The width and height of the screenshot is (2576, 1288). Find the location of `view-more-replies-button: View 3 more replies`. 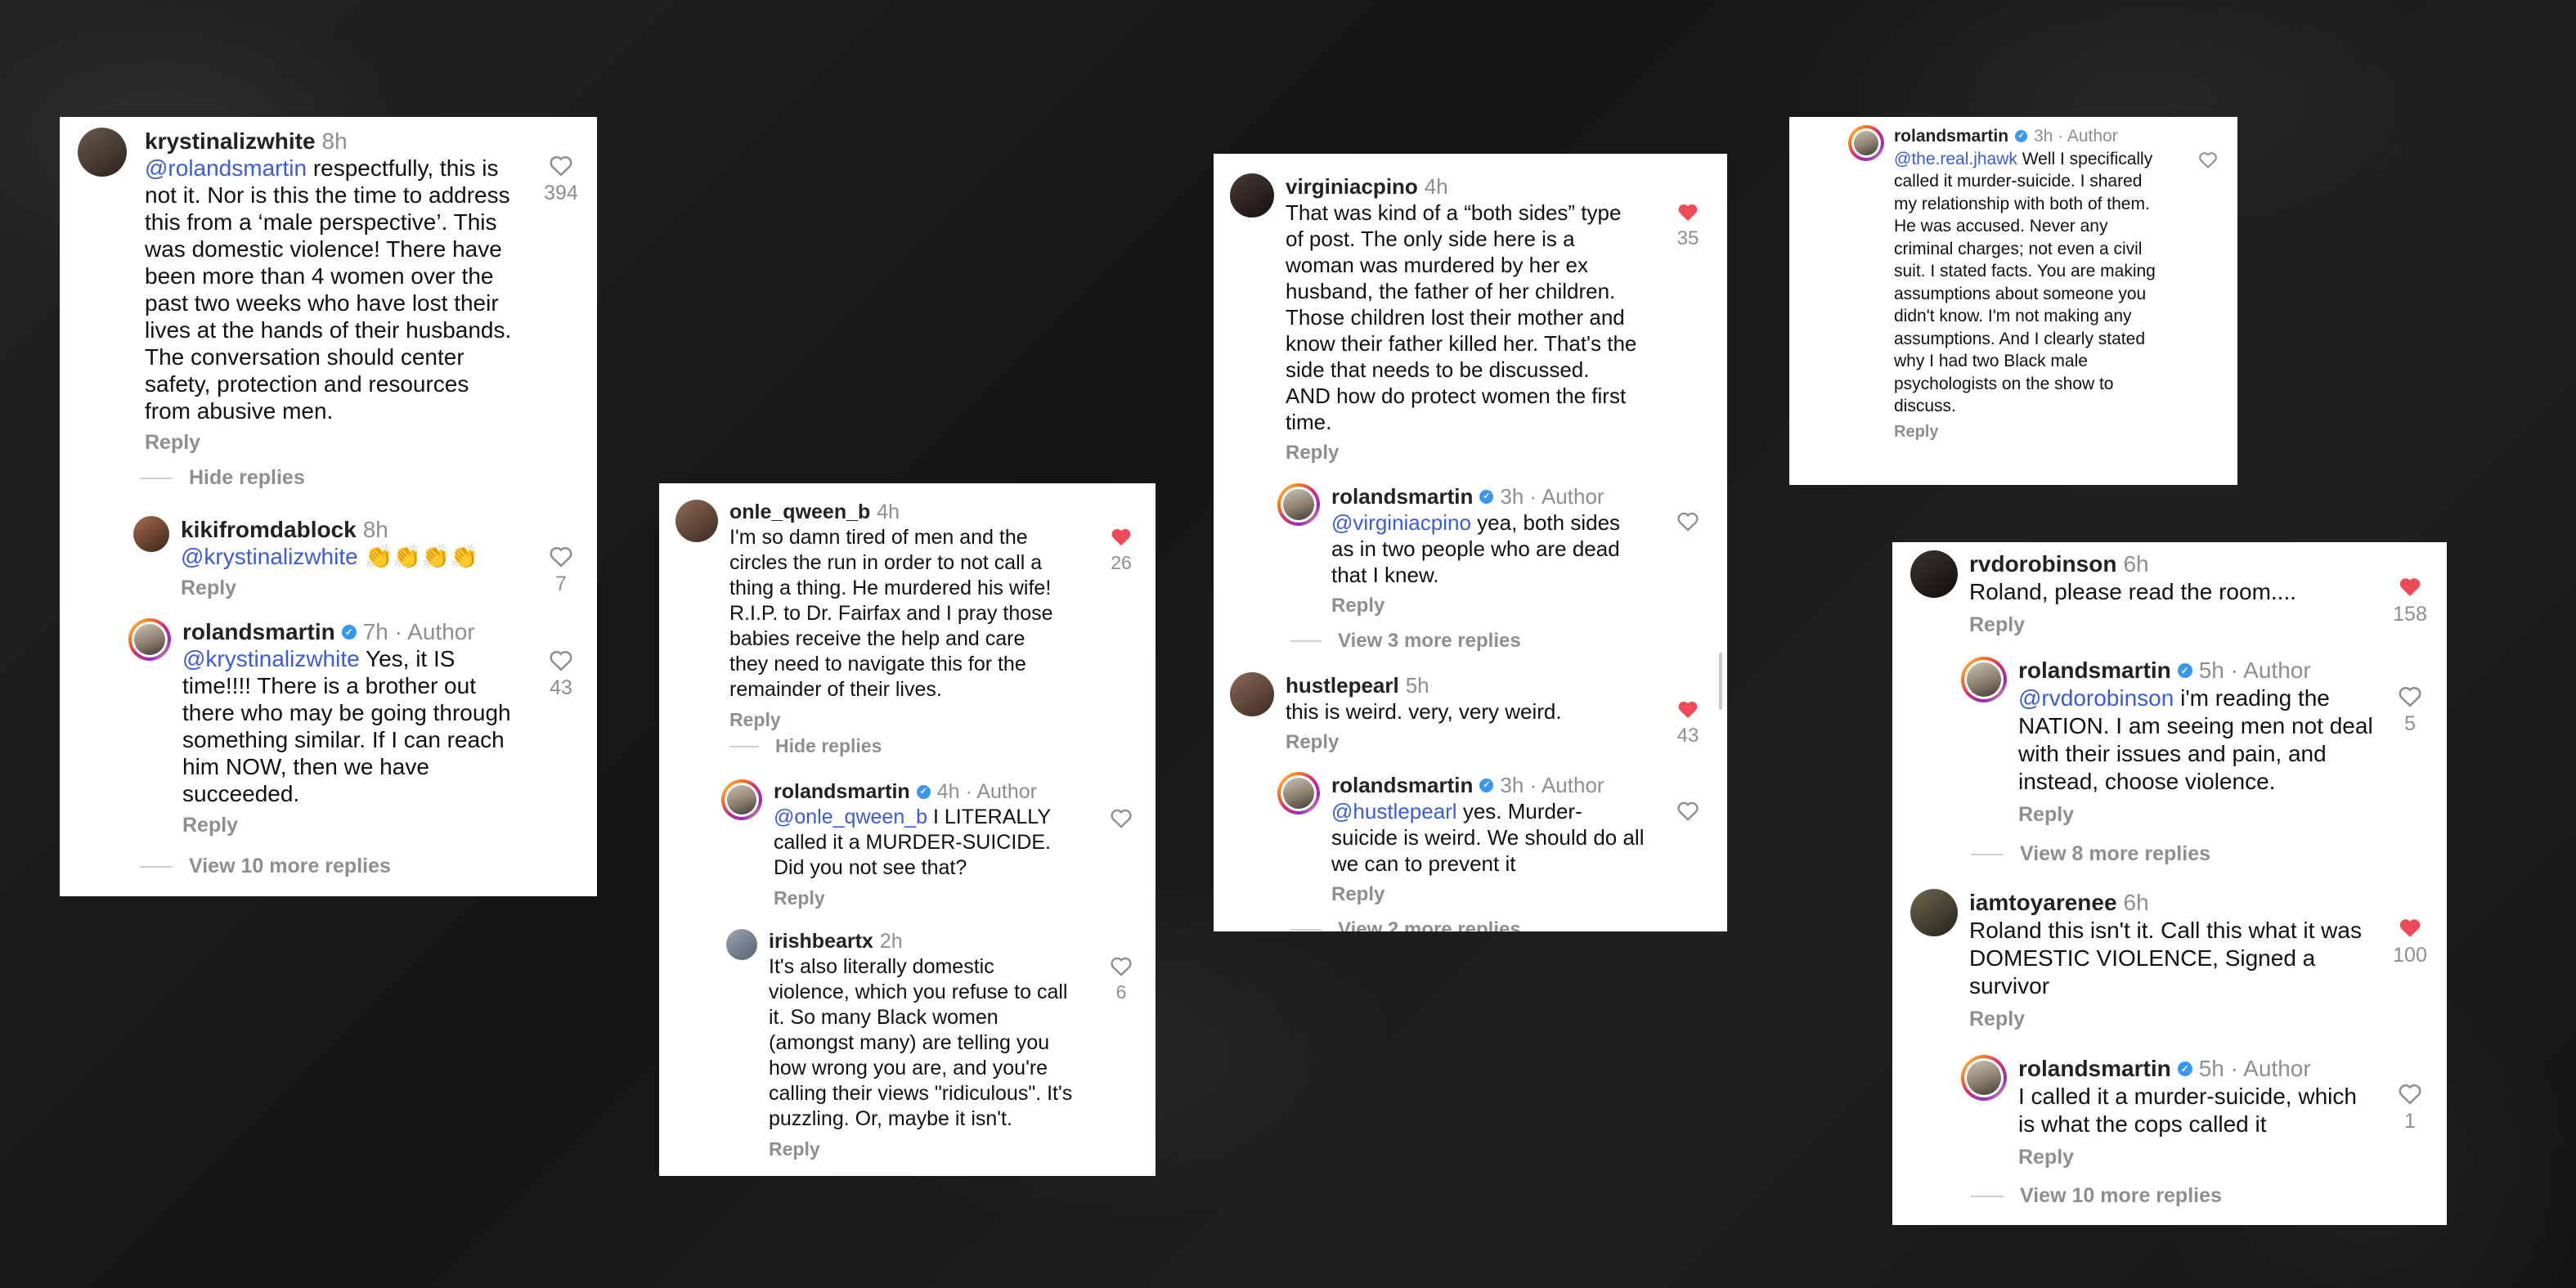

view-more-replies-button: View 3 more replies is located at coordinates (1405, 642).